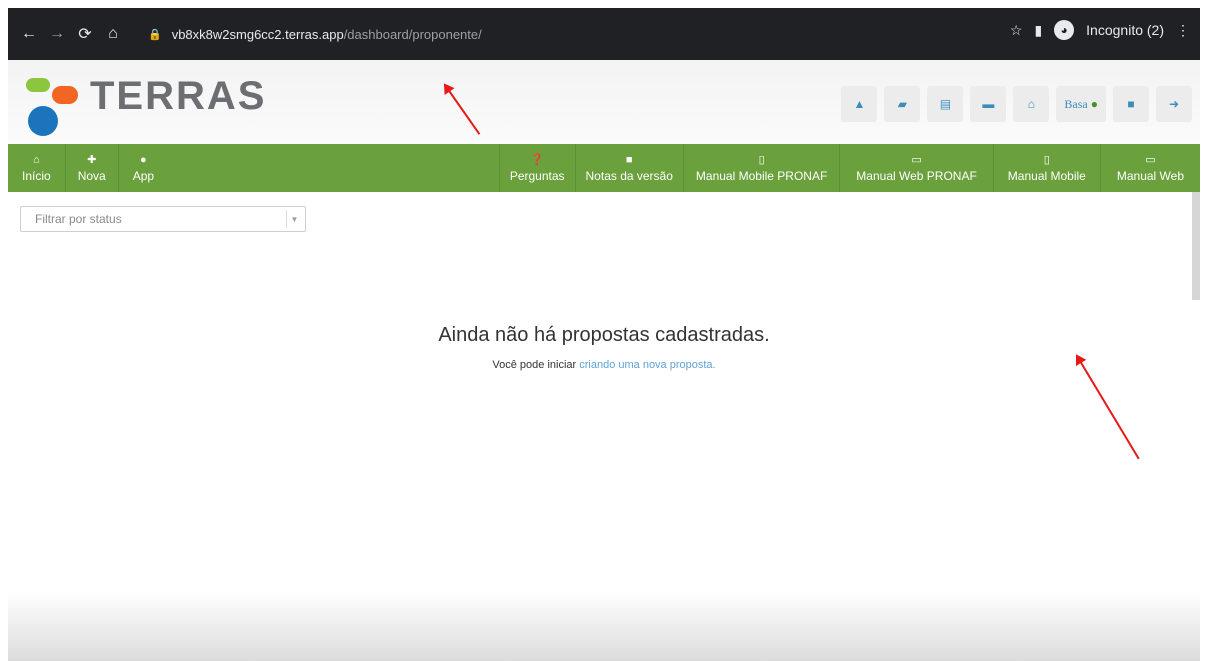 Image resolution: width=1208 pixels, height=661 pixels. Describe the element at coordinates (1047, 168) in the screenshot. I see `nav-manual-mobile: ▯ Manual Mobile` at that location.